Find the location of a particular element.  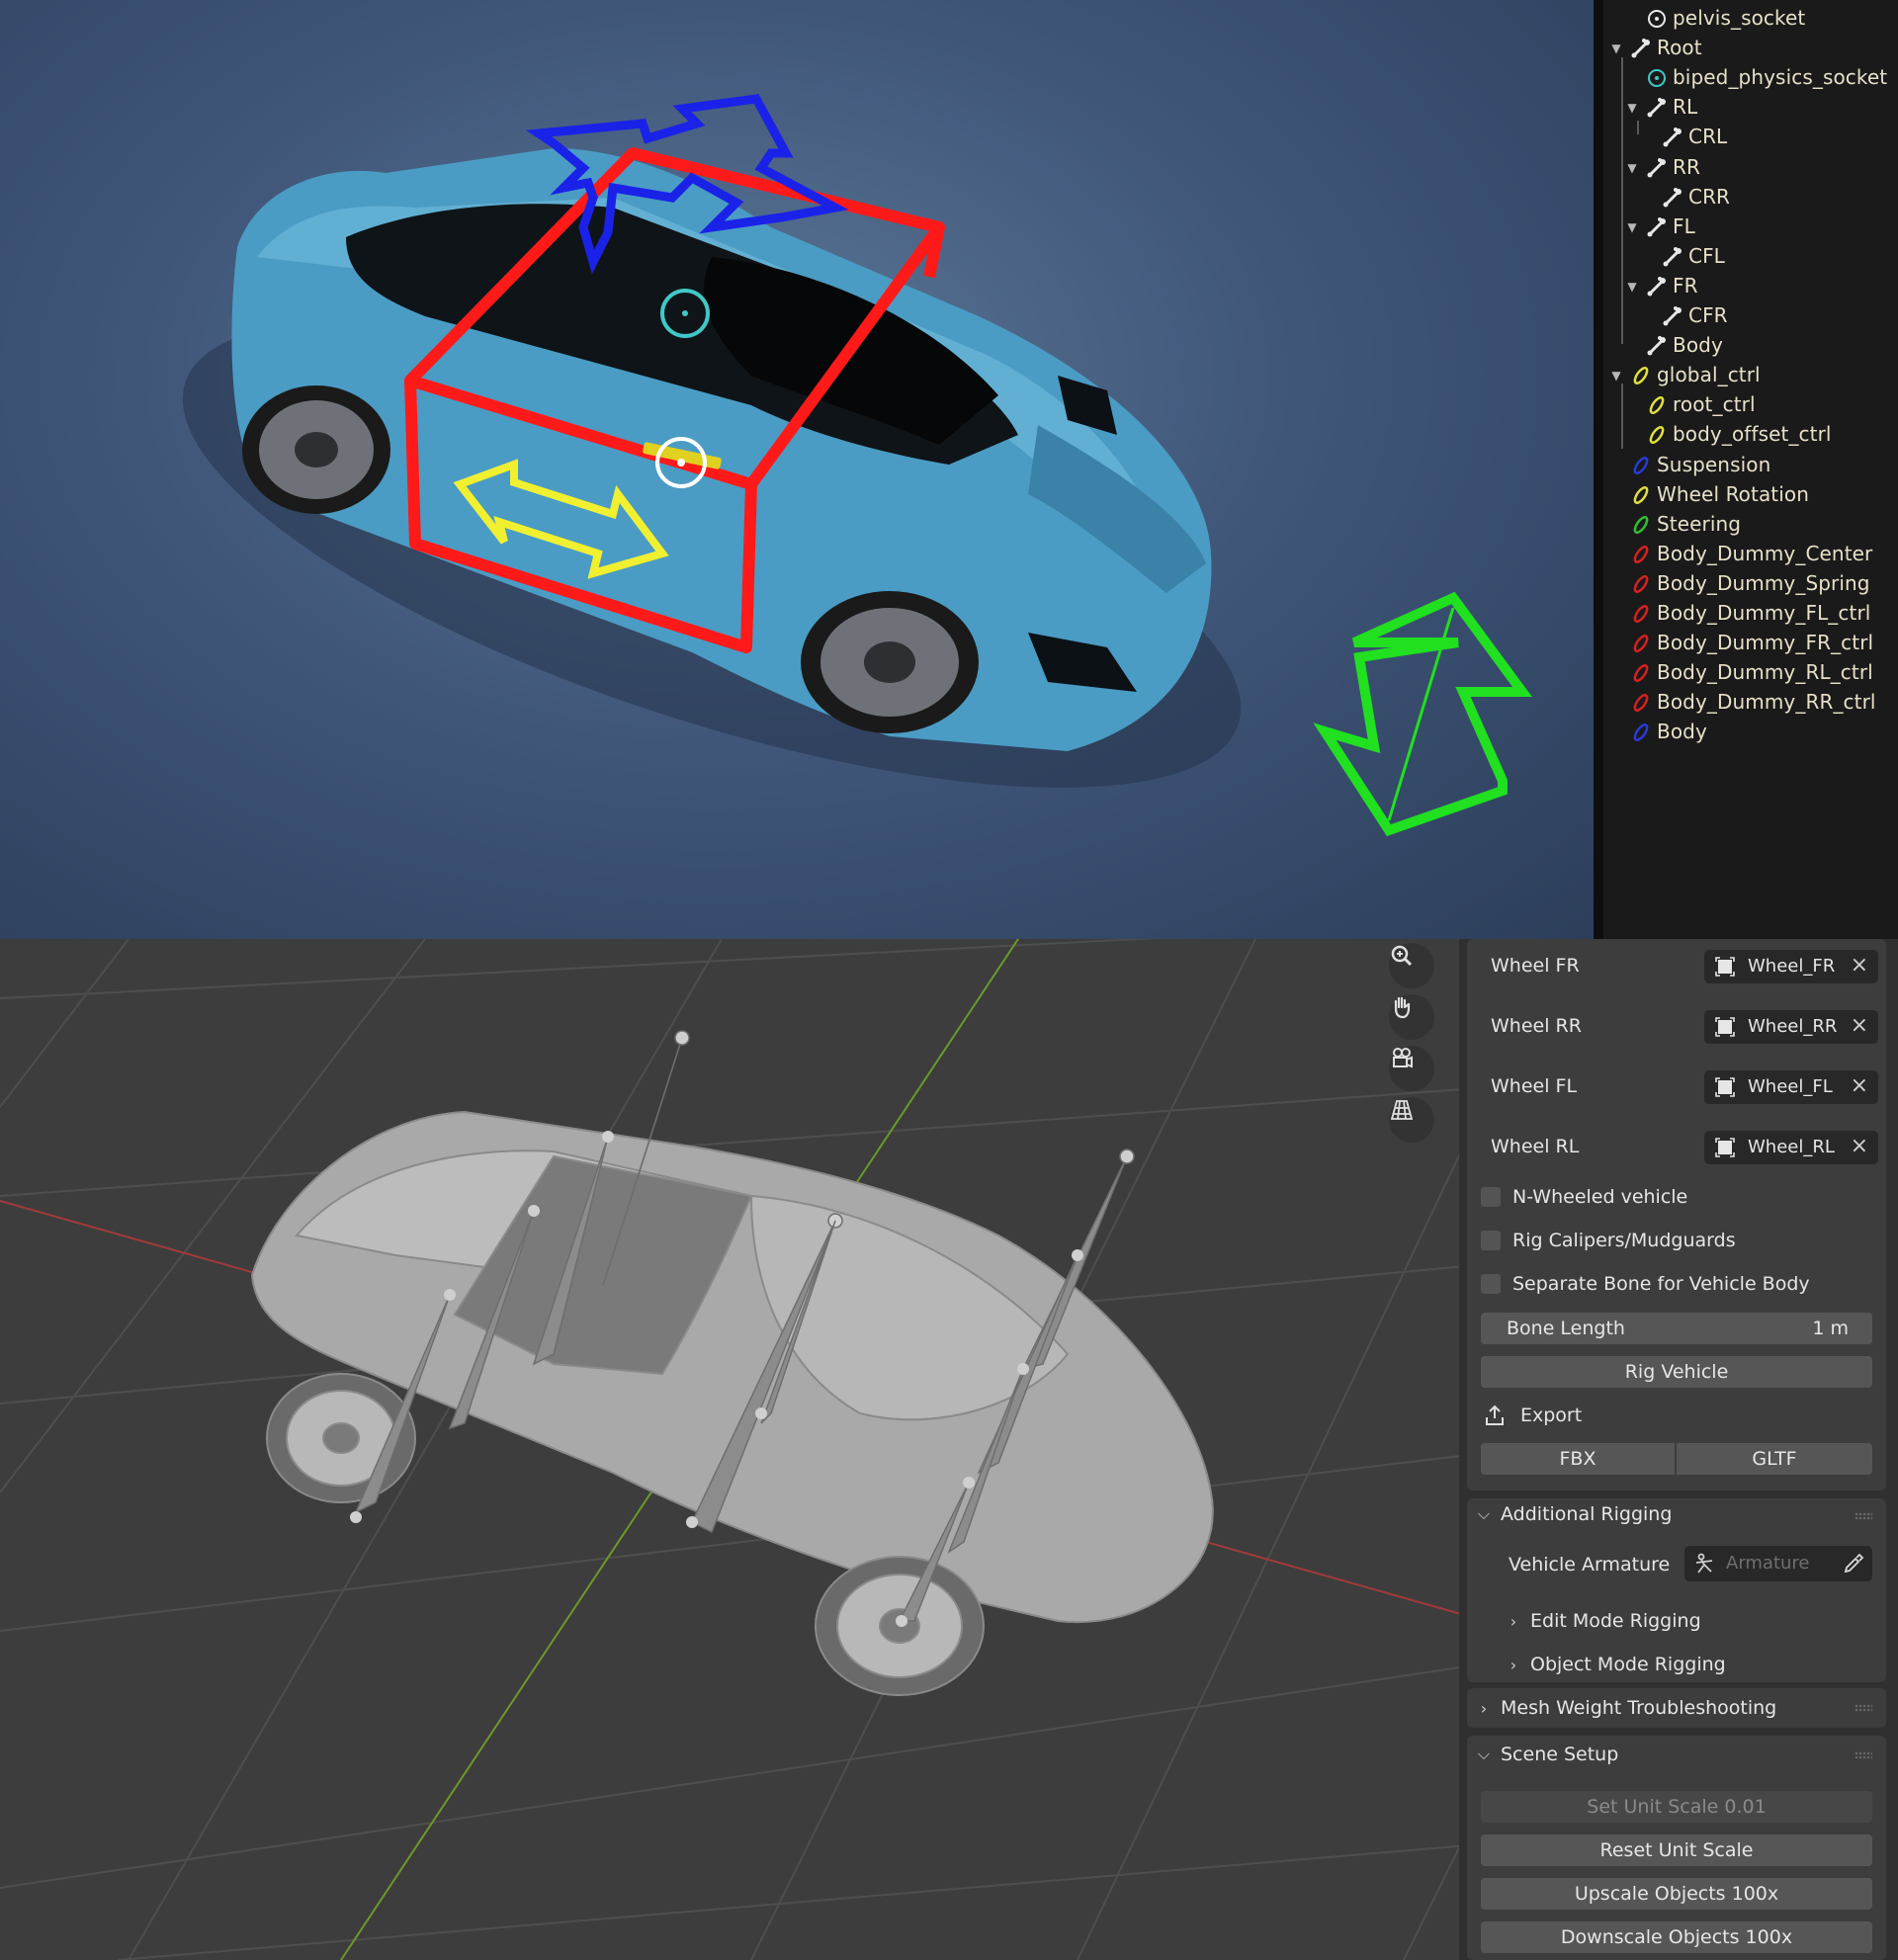

outliner-item: ▼ RR is located at coordinates (1750, 168).